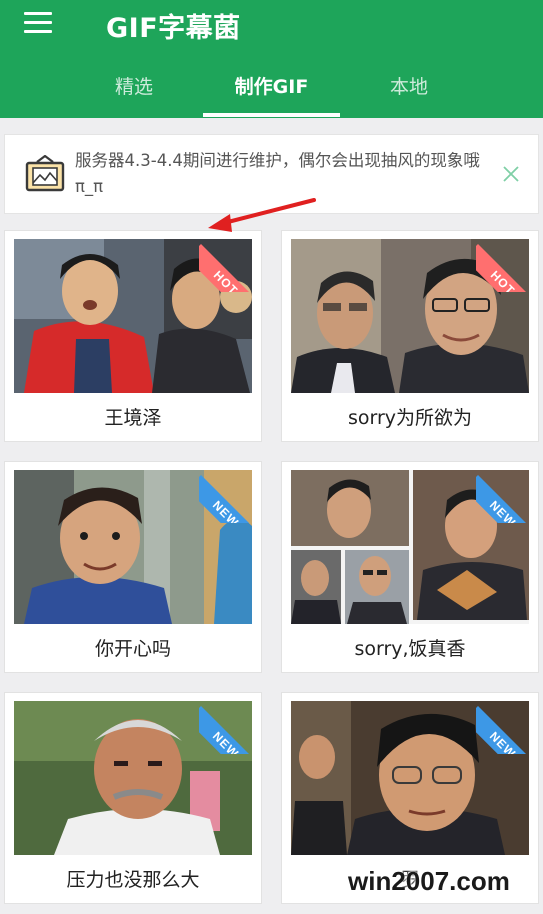 This screenshot has height=914, width=543. I want to click on template-card-happy: NEW 你开心吗, so click(133, 567).